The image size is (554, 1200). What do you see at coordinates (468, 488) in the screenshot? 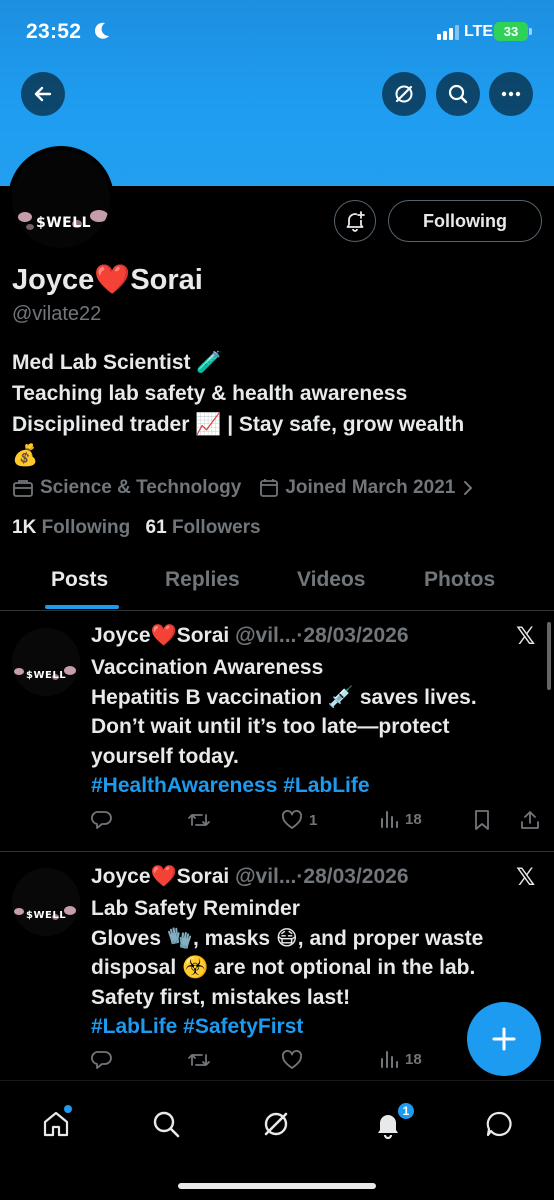
I see `chevron-right-icon` at bounding box center [468, 488].